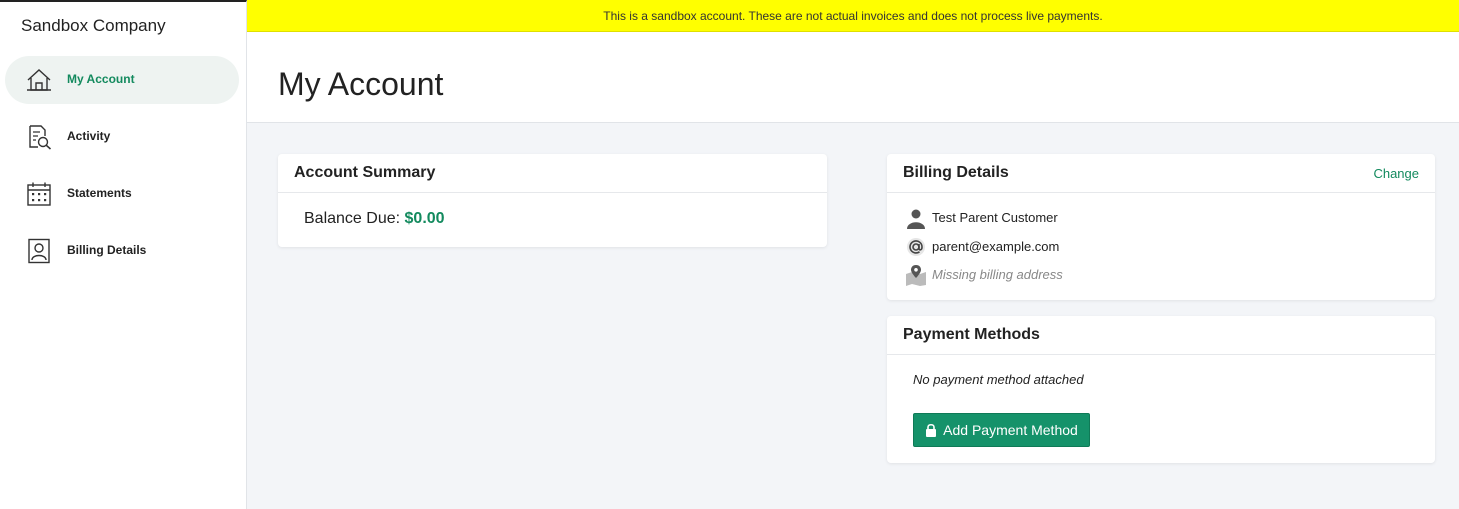 Image resolution: width=1459 pixels, height=509 pixels. What do you see at coordinates (552, 200) in the screenshot?
I see `account-summary-card: Account Summary Balance Due: $0.00` at bounding box center [552, 200].